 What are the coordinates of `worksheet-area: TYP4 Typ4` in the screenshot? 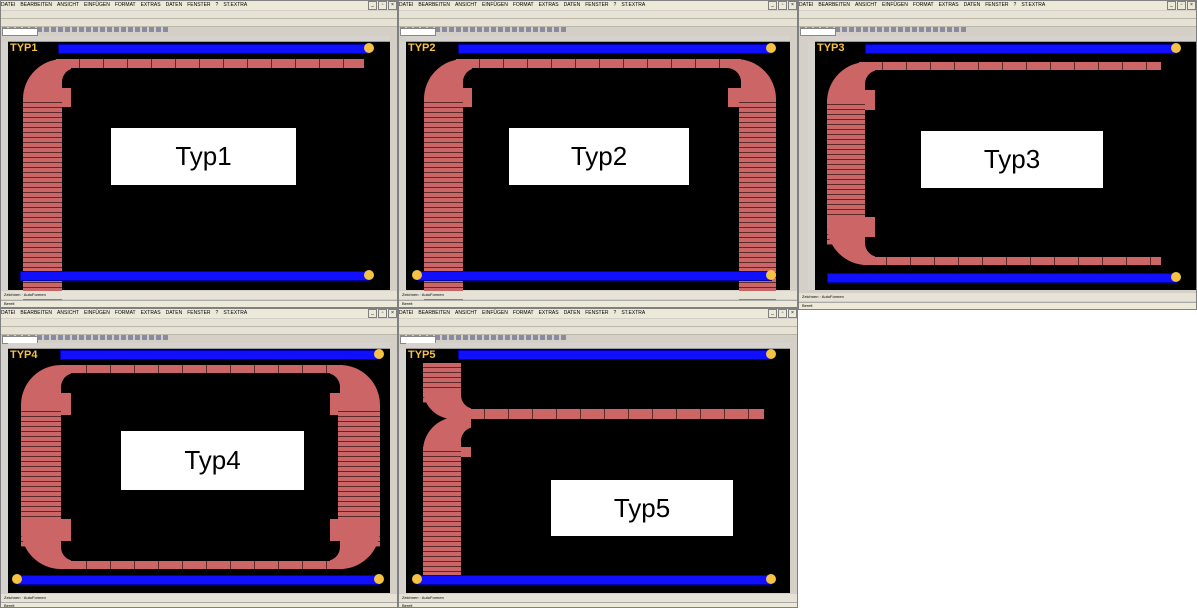 It's located at (199, 471).